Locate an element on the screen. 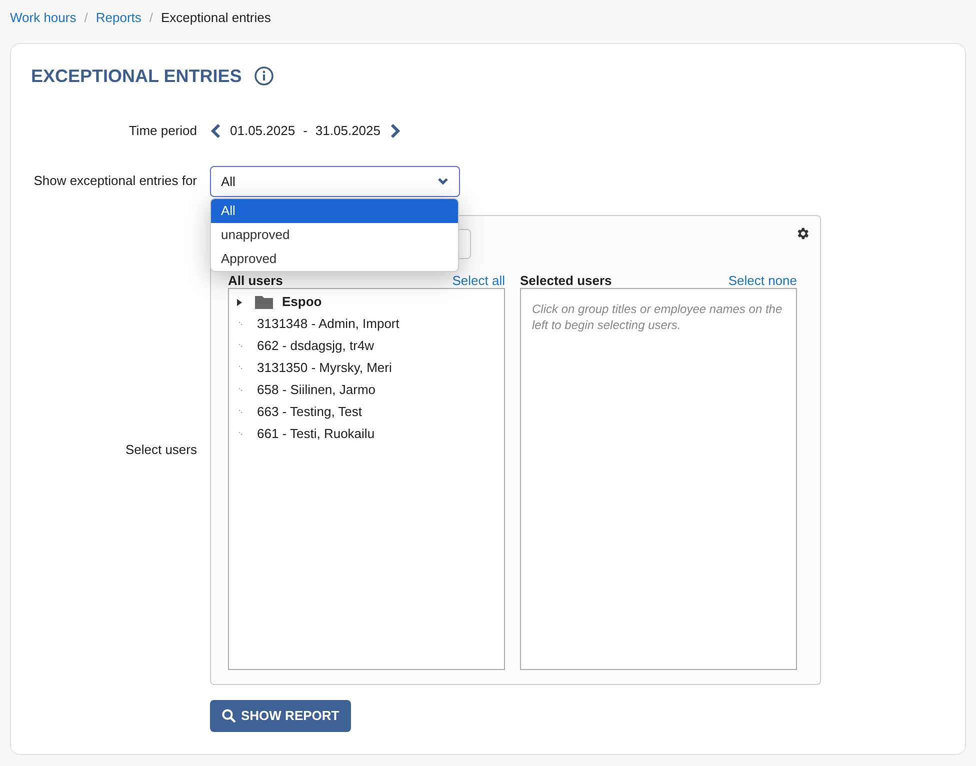  next-period-icon is located at coordinates (394, 131).